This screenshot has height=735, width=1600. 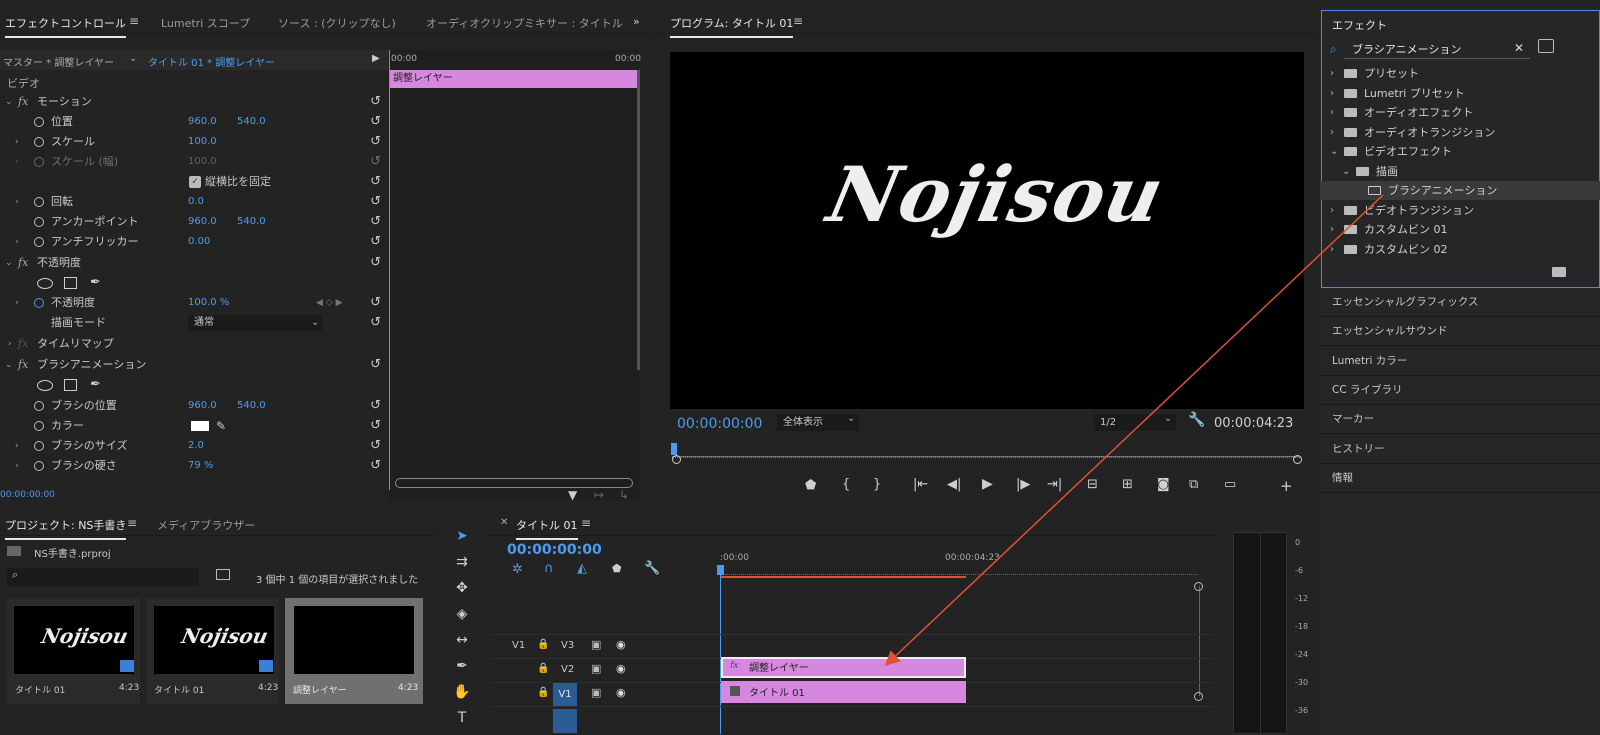 I want to click on work-area-bar, so click(x=843, y=577).